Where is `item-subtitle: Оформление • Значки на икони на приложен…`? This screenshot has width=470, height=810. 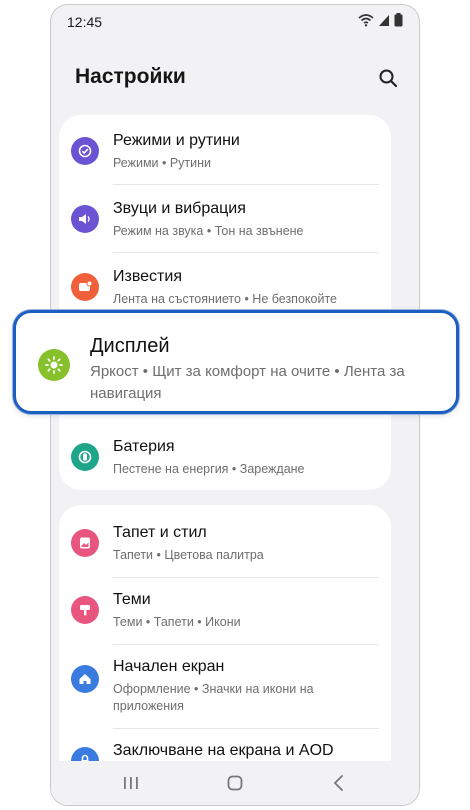
item-subtitle: Оформление • Значки на икони на приложен… is located at coordinates (213, 697).